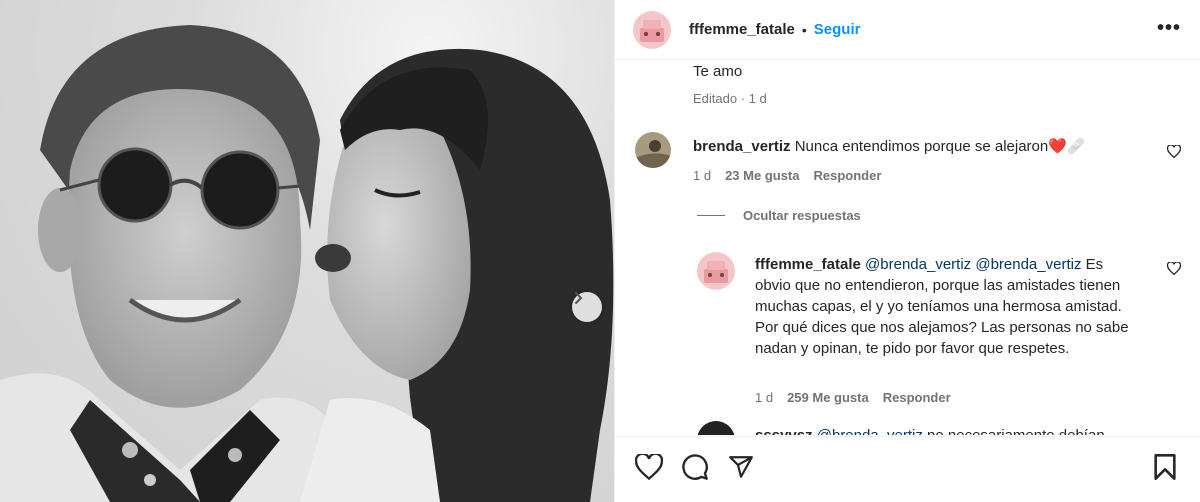 This screenshot has height=502, width=1200. What do you see at coordinates (741, 467) in the screenshot?
I see `share-icon` at bounding box center [741, 467].